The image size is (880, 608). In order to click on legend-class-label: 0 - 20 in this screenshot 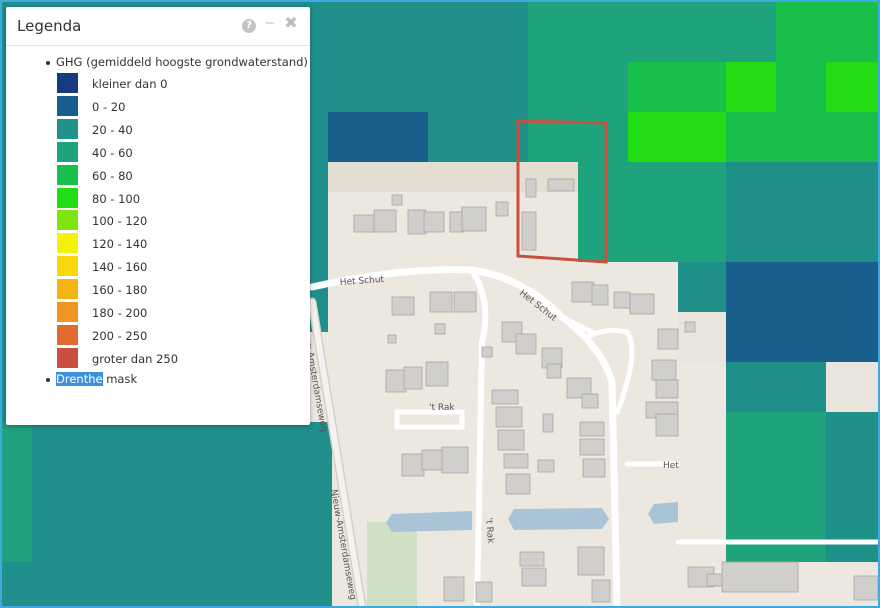, I will do `click(109, 106)`.